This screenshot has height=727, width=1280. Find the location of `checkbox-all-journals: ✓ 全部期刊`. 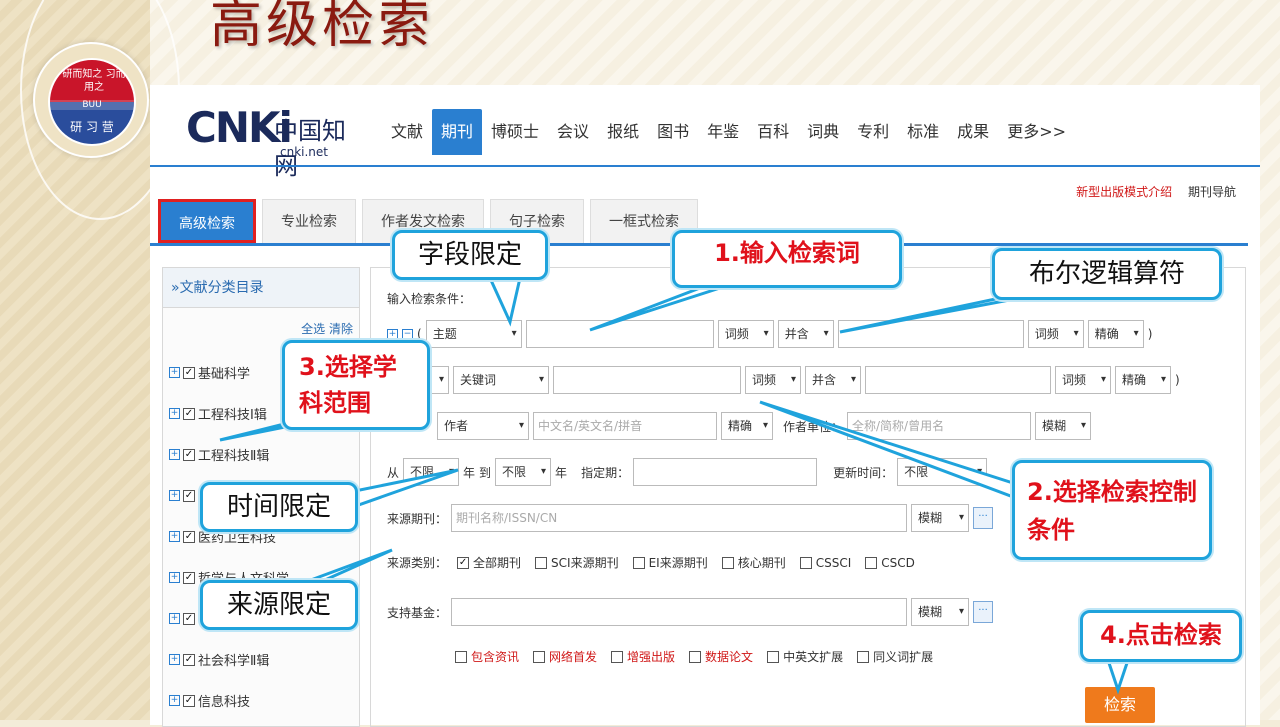

checkbox-all-journals: ✓ 全部期刊 is located at coordinates (489, 562).